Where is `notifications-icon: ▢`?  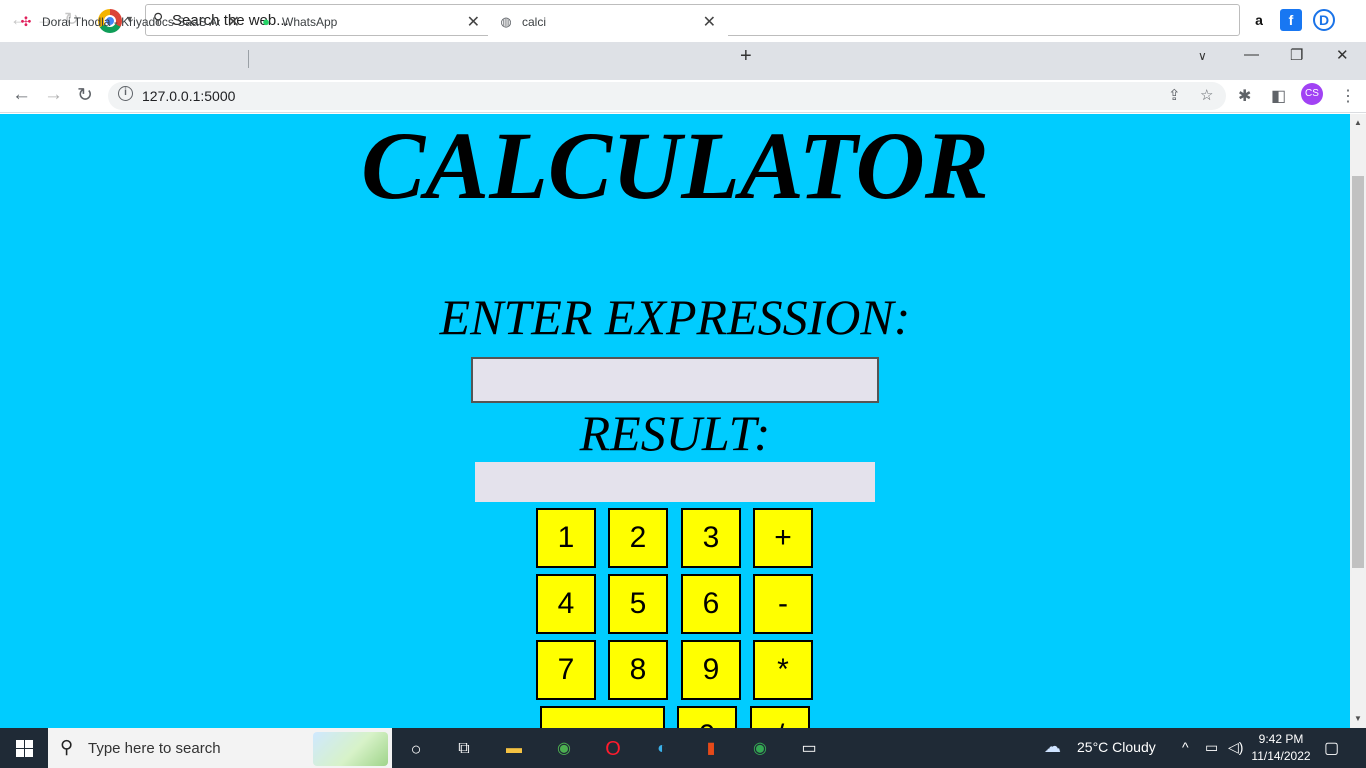
notifications-icon: ▢ is located at coordinates (1331, 748).